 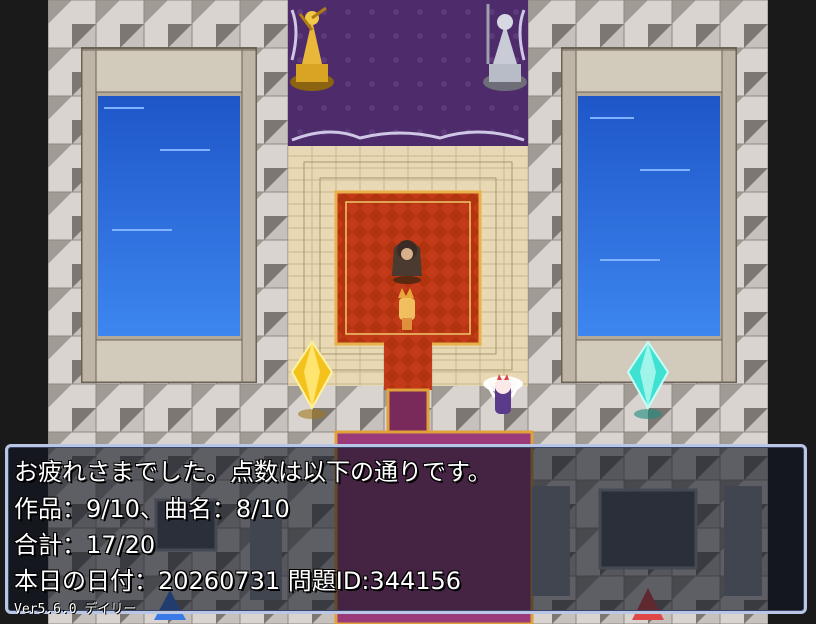 What do you see at coordinates (75, 609) in the screenshot?
I see `version-label: Ver5.6.0 デイリー` at bounding box center [75, 609].